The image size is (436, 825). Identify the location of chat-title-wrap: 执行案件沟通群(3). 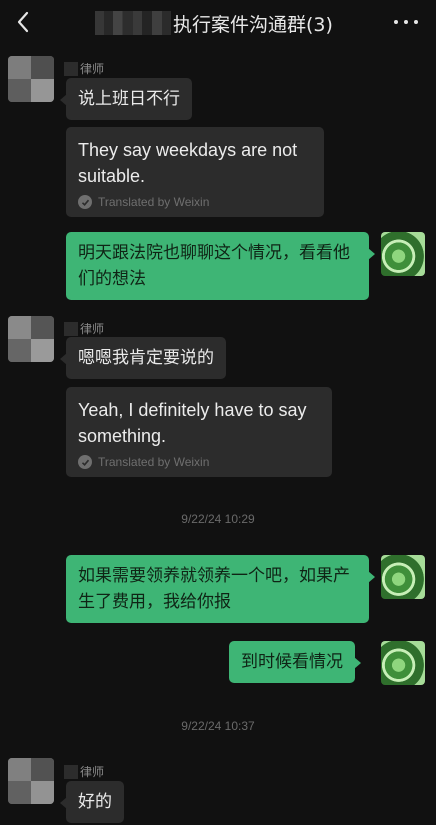
(214, 23).